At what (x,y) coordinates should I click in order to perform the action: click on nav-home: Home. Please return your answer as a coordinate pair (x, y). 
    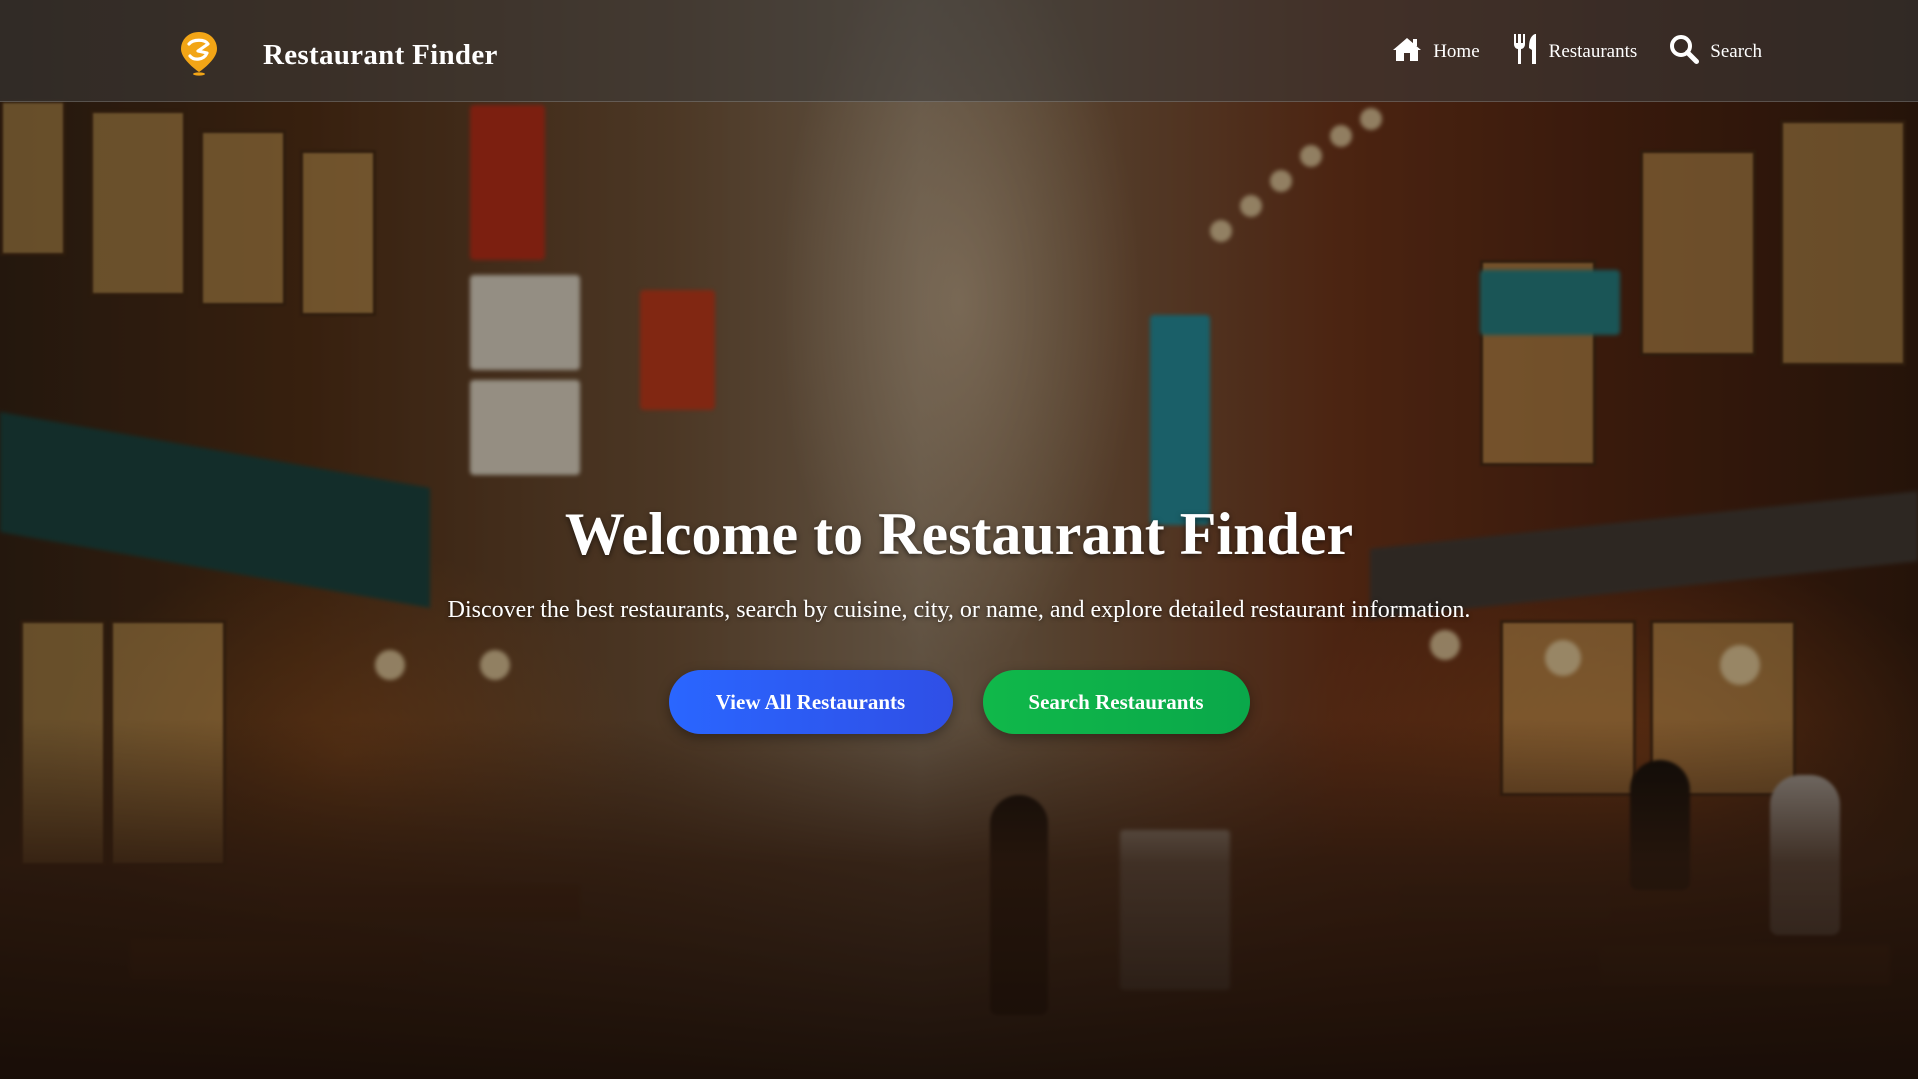
    Looking at the image, I should click on (1436, 52).